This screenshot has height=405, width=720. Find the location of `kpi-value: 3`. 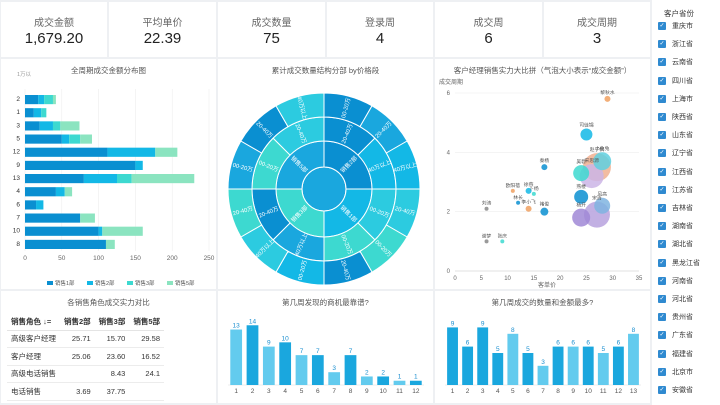

kpi-value: 3 is located at coordinates (597, 38).